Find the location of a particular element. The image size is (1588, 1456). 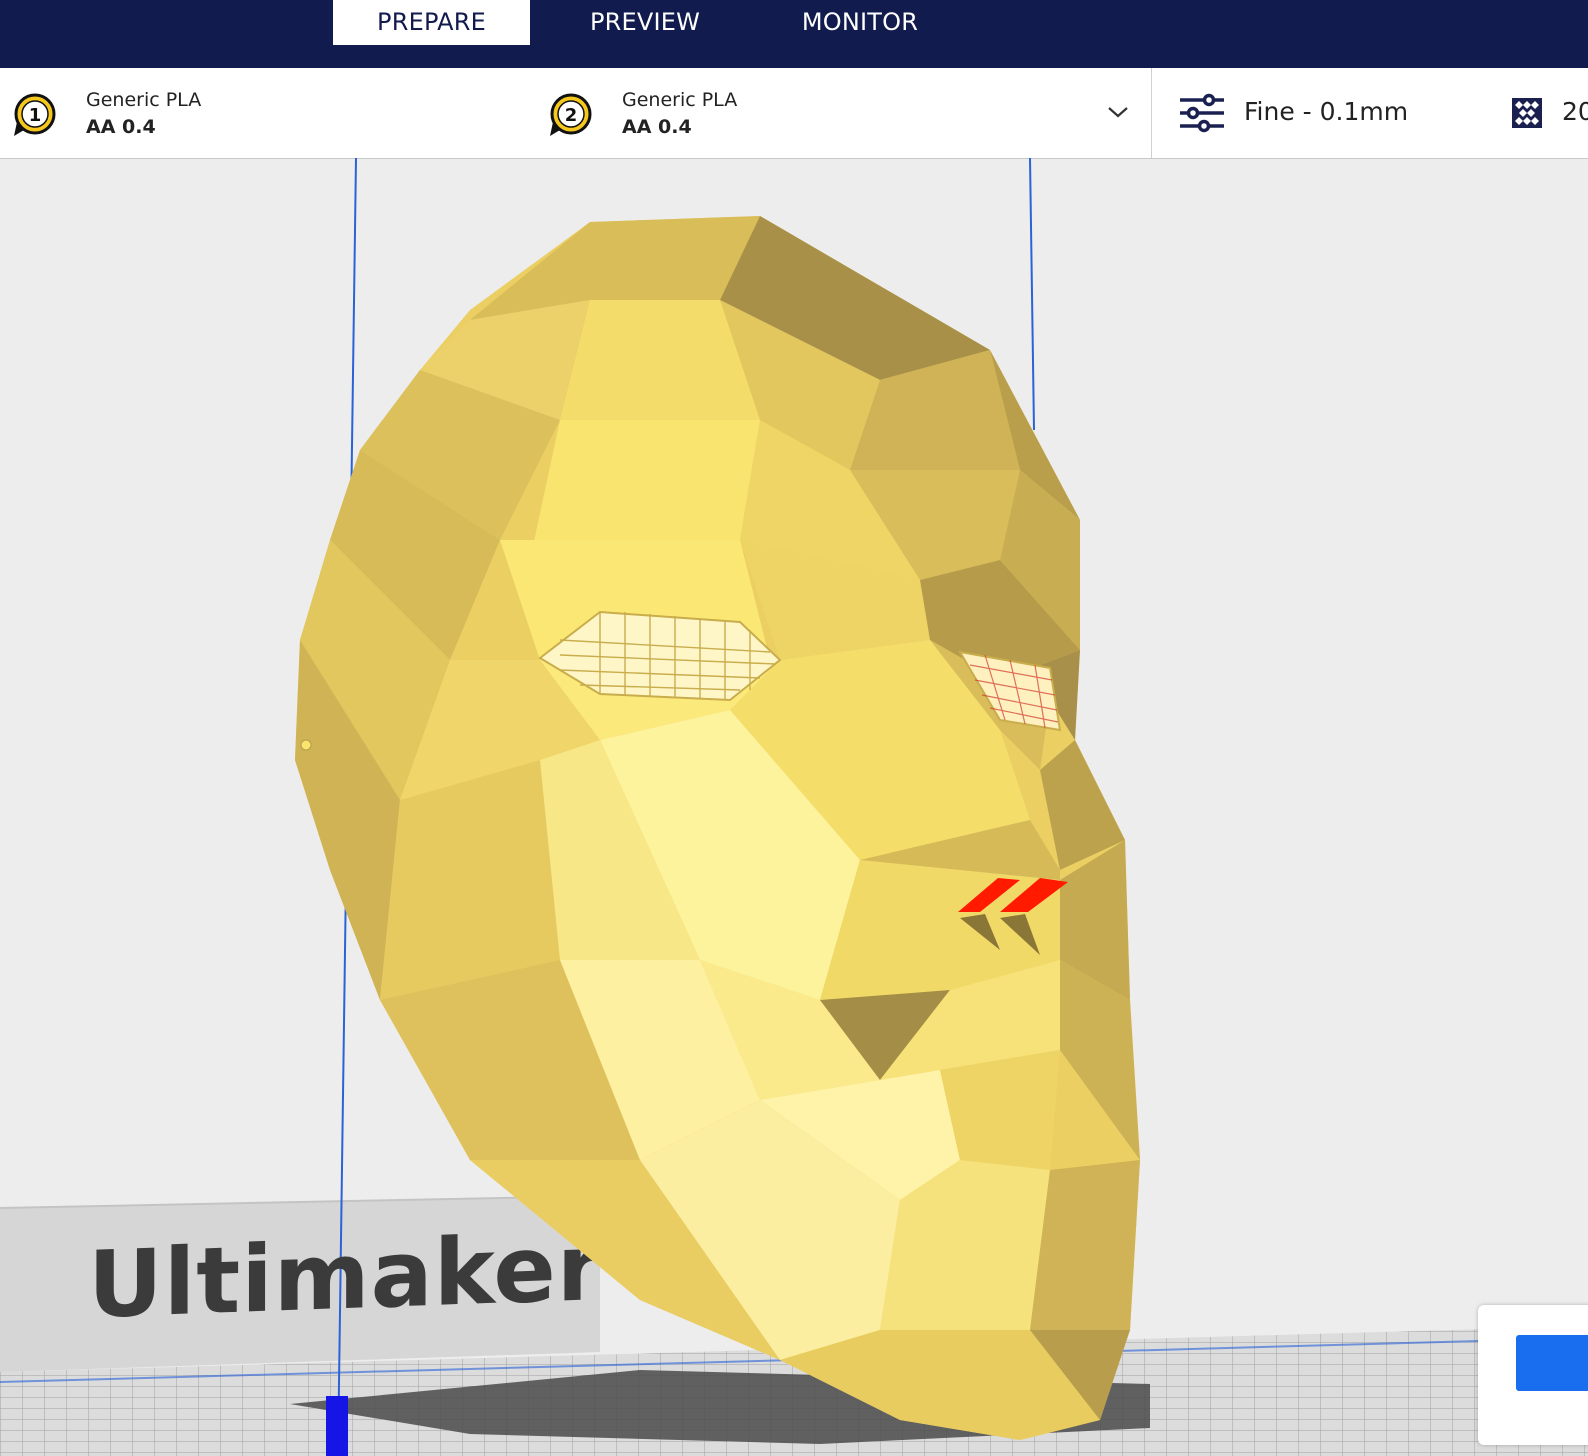

print-profile-label: Fine - 0.1mm is located at coordinates (1326, 111).